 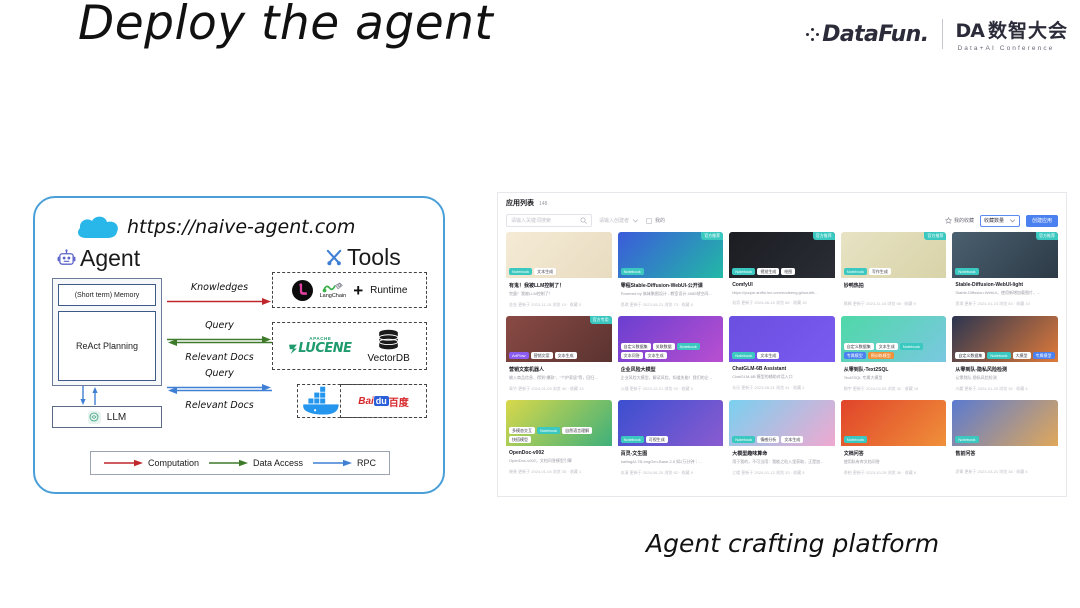 What do you see at coordinates (970, 355) in the screenshot?
I see `card-badge: 自定义数据集` at bounding box center [970, 355].